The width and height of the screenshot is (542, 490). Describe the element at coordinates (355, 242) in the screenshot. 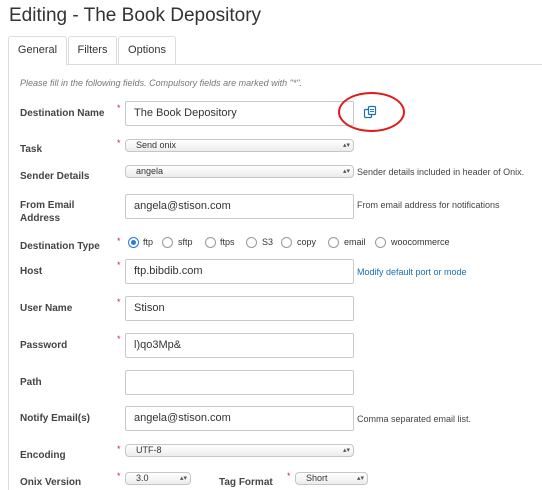

I see `radio-email-label: email` at that location.